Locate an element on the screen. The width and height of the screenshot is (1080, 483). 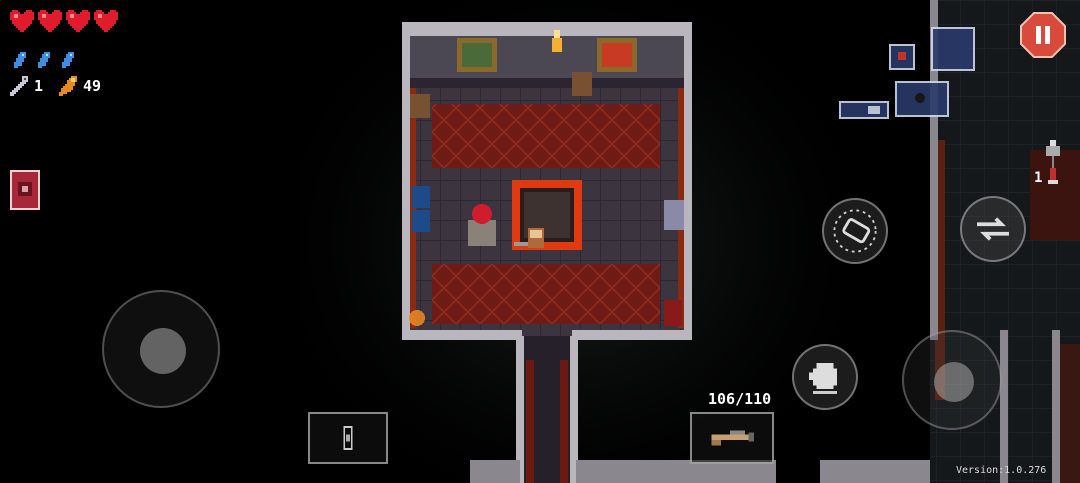
key-indicator-count: 1 is located at coordinates (1038, 178).